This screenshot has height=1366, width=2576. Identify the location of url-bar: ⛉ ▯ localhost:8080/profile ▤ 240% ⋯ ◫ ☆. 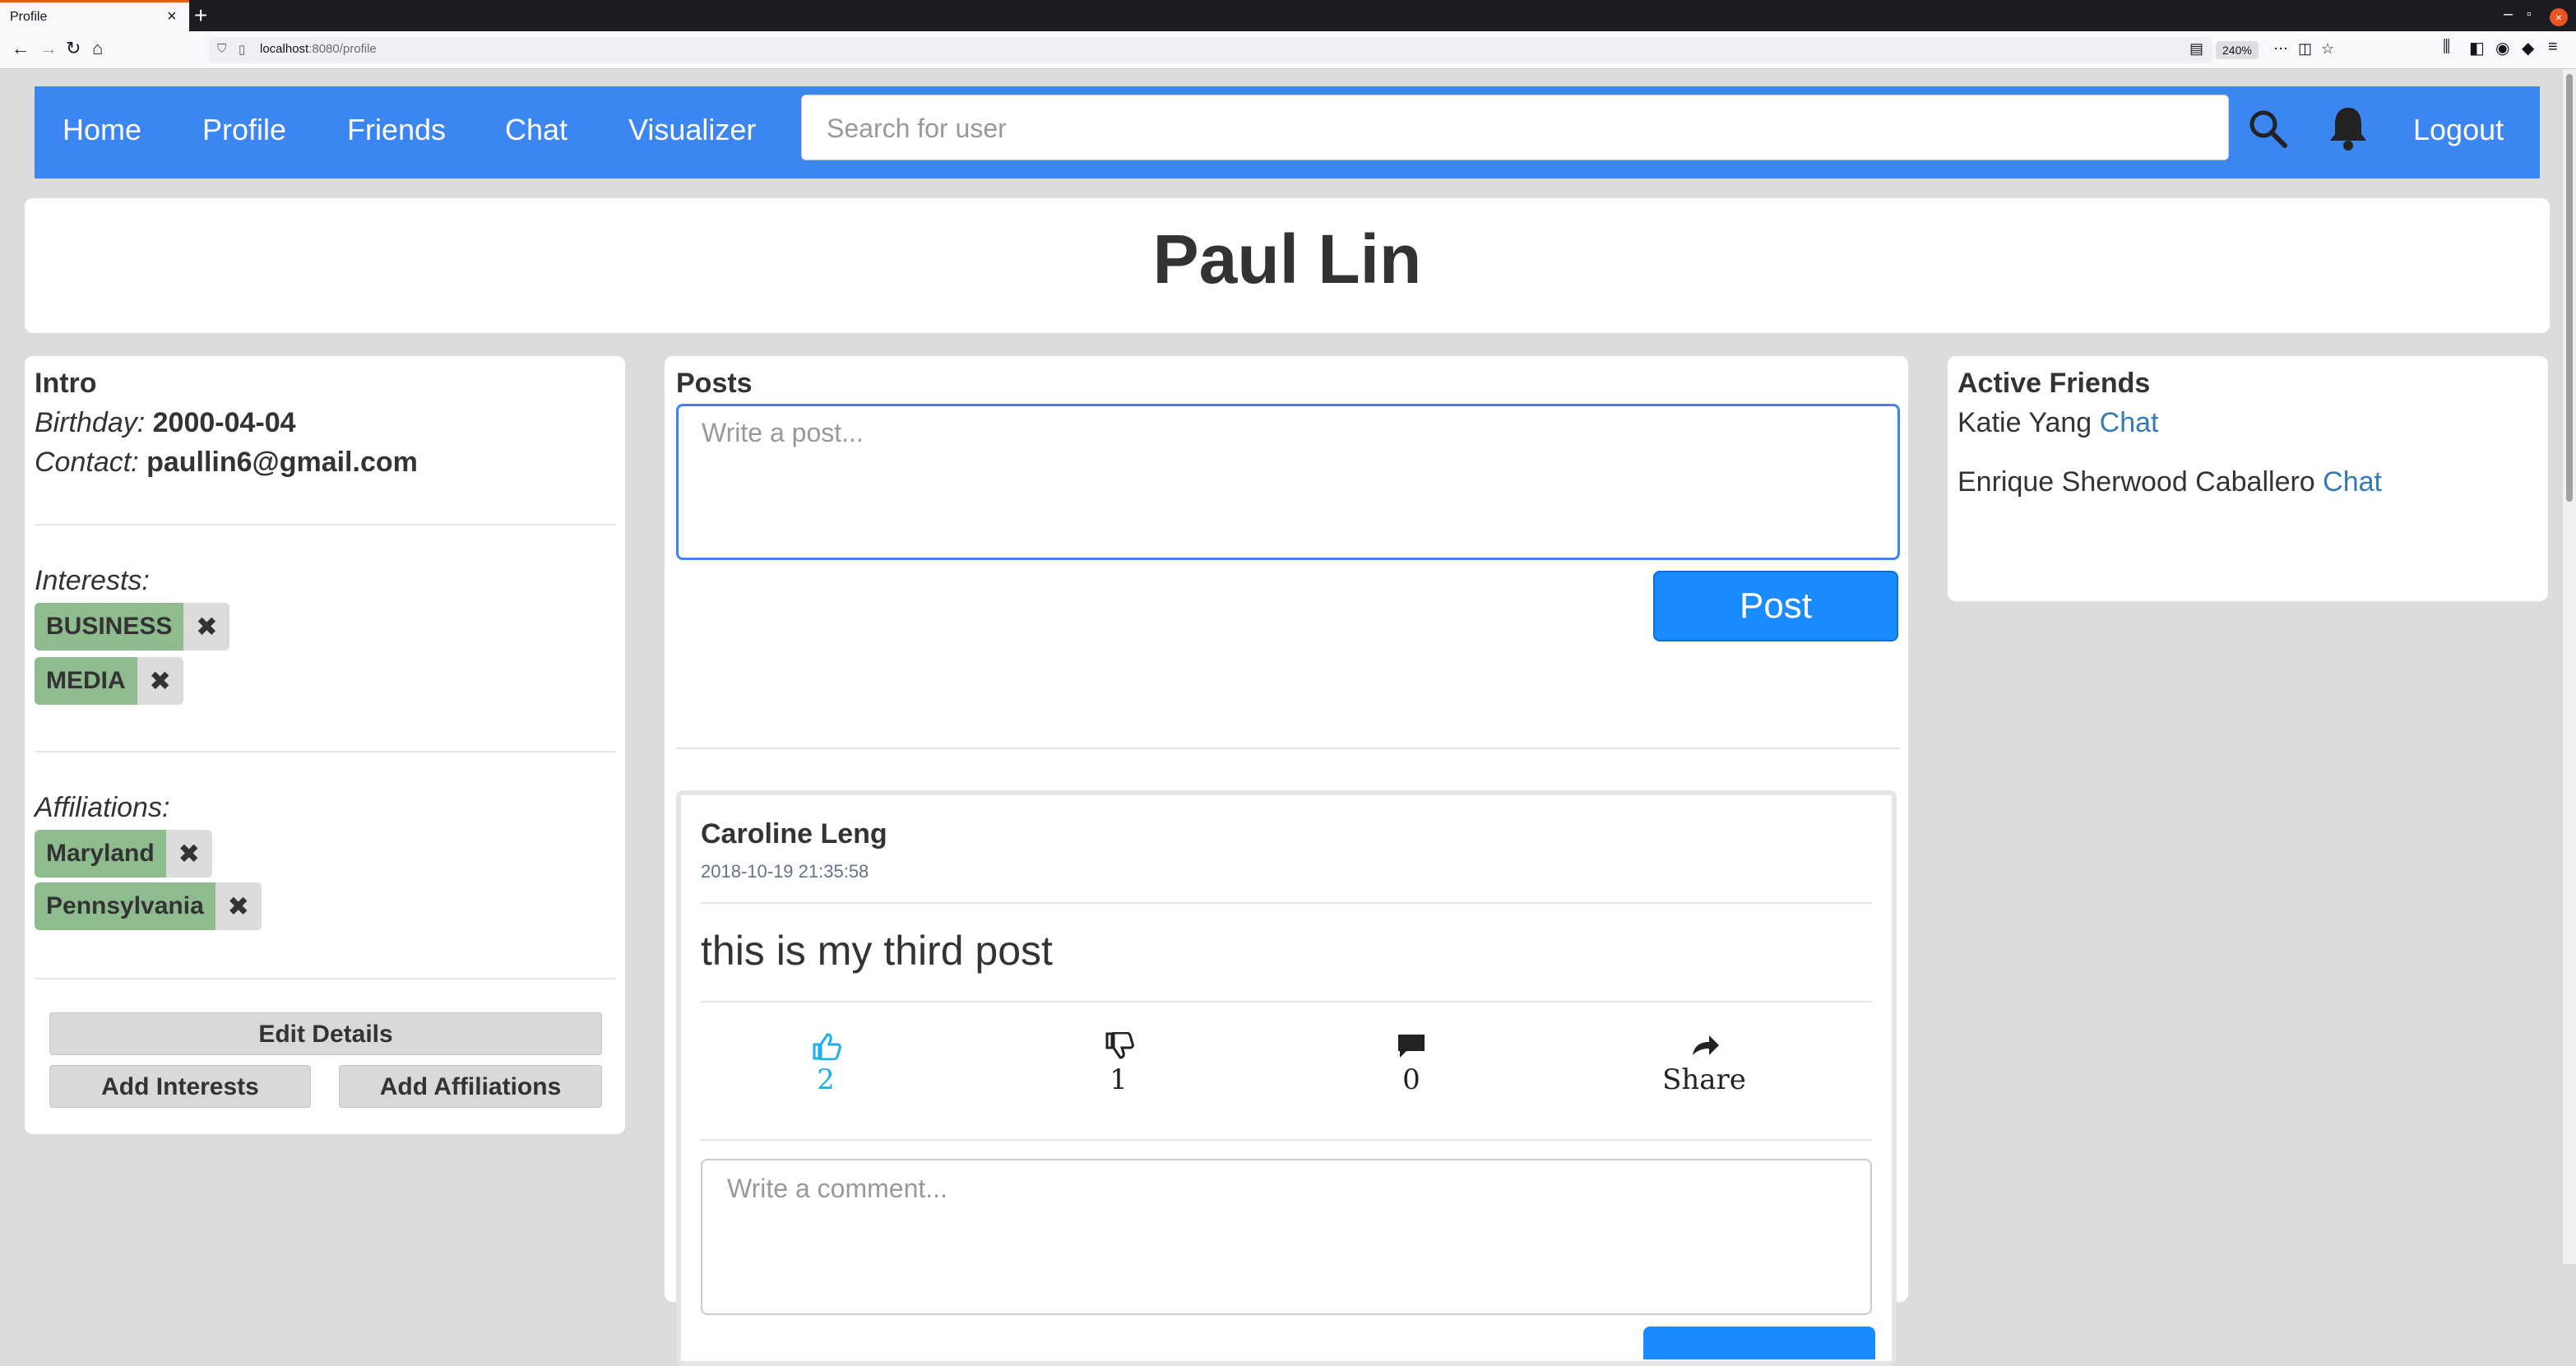
(1271, 50).